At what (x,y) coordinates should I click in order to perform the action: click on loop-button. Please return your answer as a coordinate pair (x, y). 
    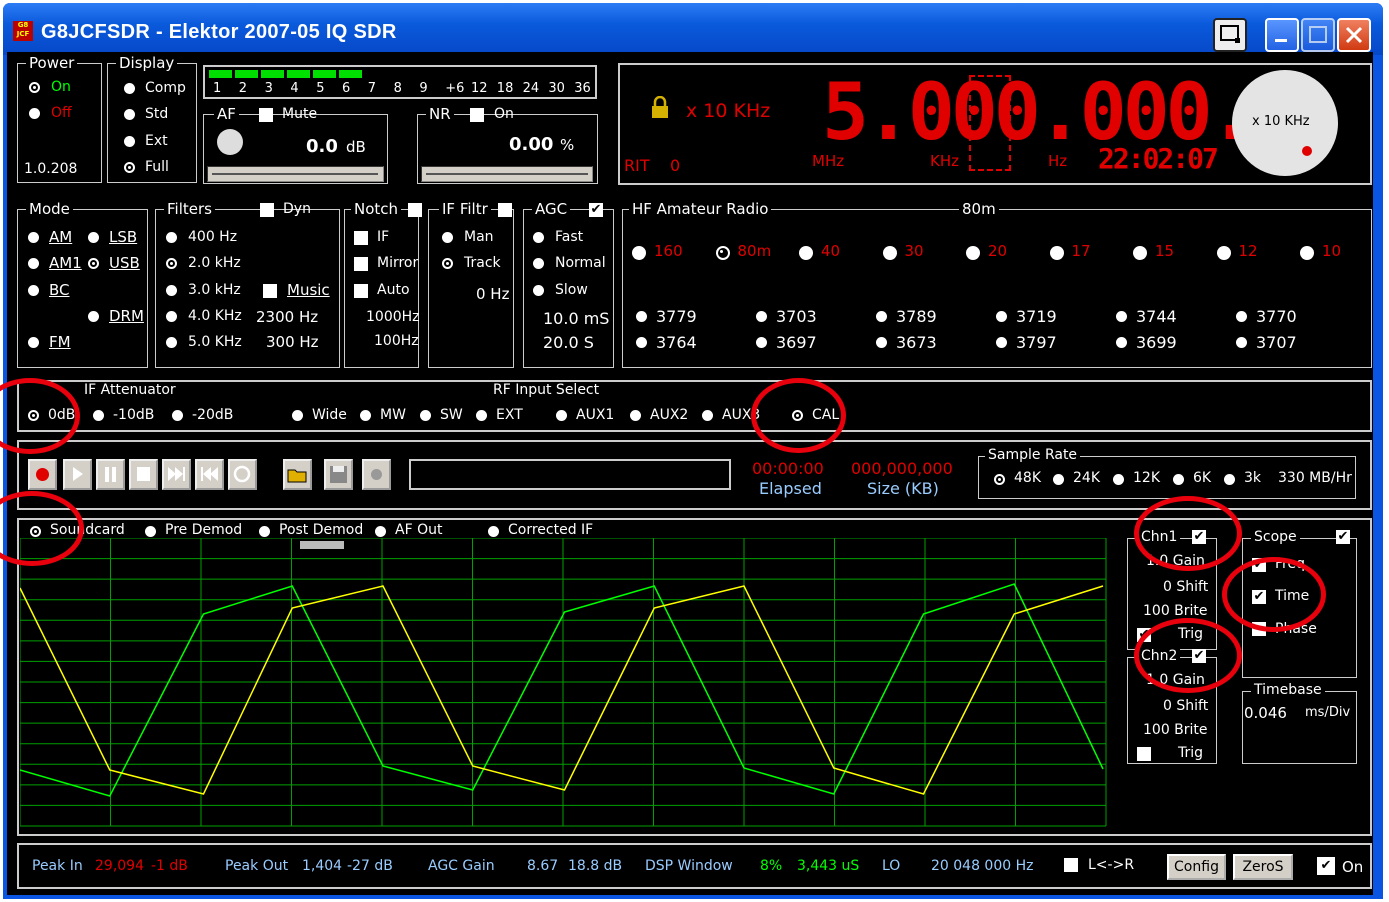
    Looking at the image, I should click on (242, 474).